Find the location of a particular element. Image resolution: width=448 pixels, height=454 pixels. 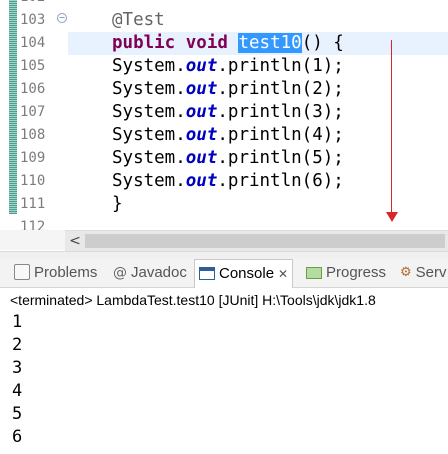

code-line: System.out.println(4); is located at coordinates (228, 135).